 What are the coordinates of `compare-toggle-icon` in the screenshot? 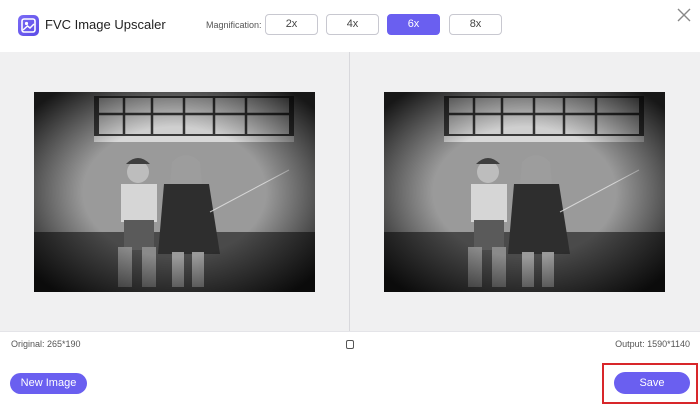 It's located at (350, 344).